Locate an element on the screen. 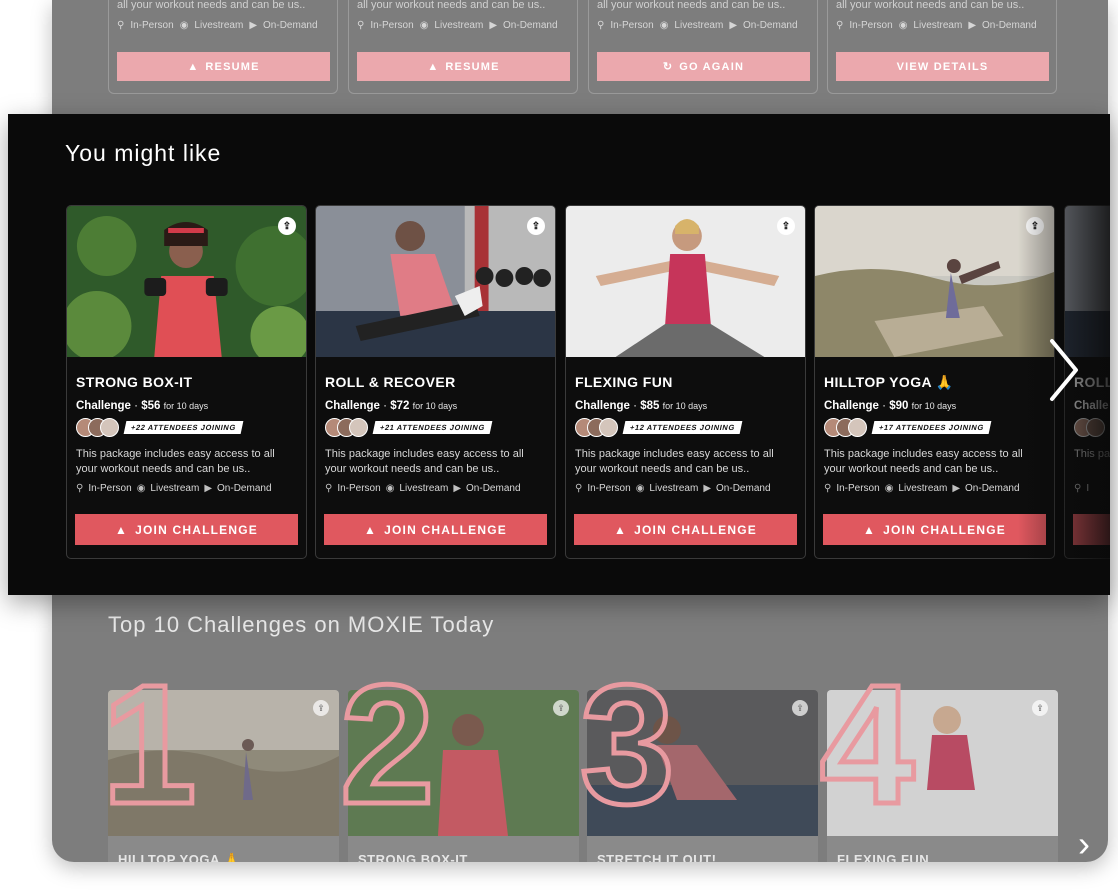 Image resolution: width=1118 pixels, height=895 pixels. card-price-line: Challenge · $72 for 10 days is located at coordinates (391, 406).